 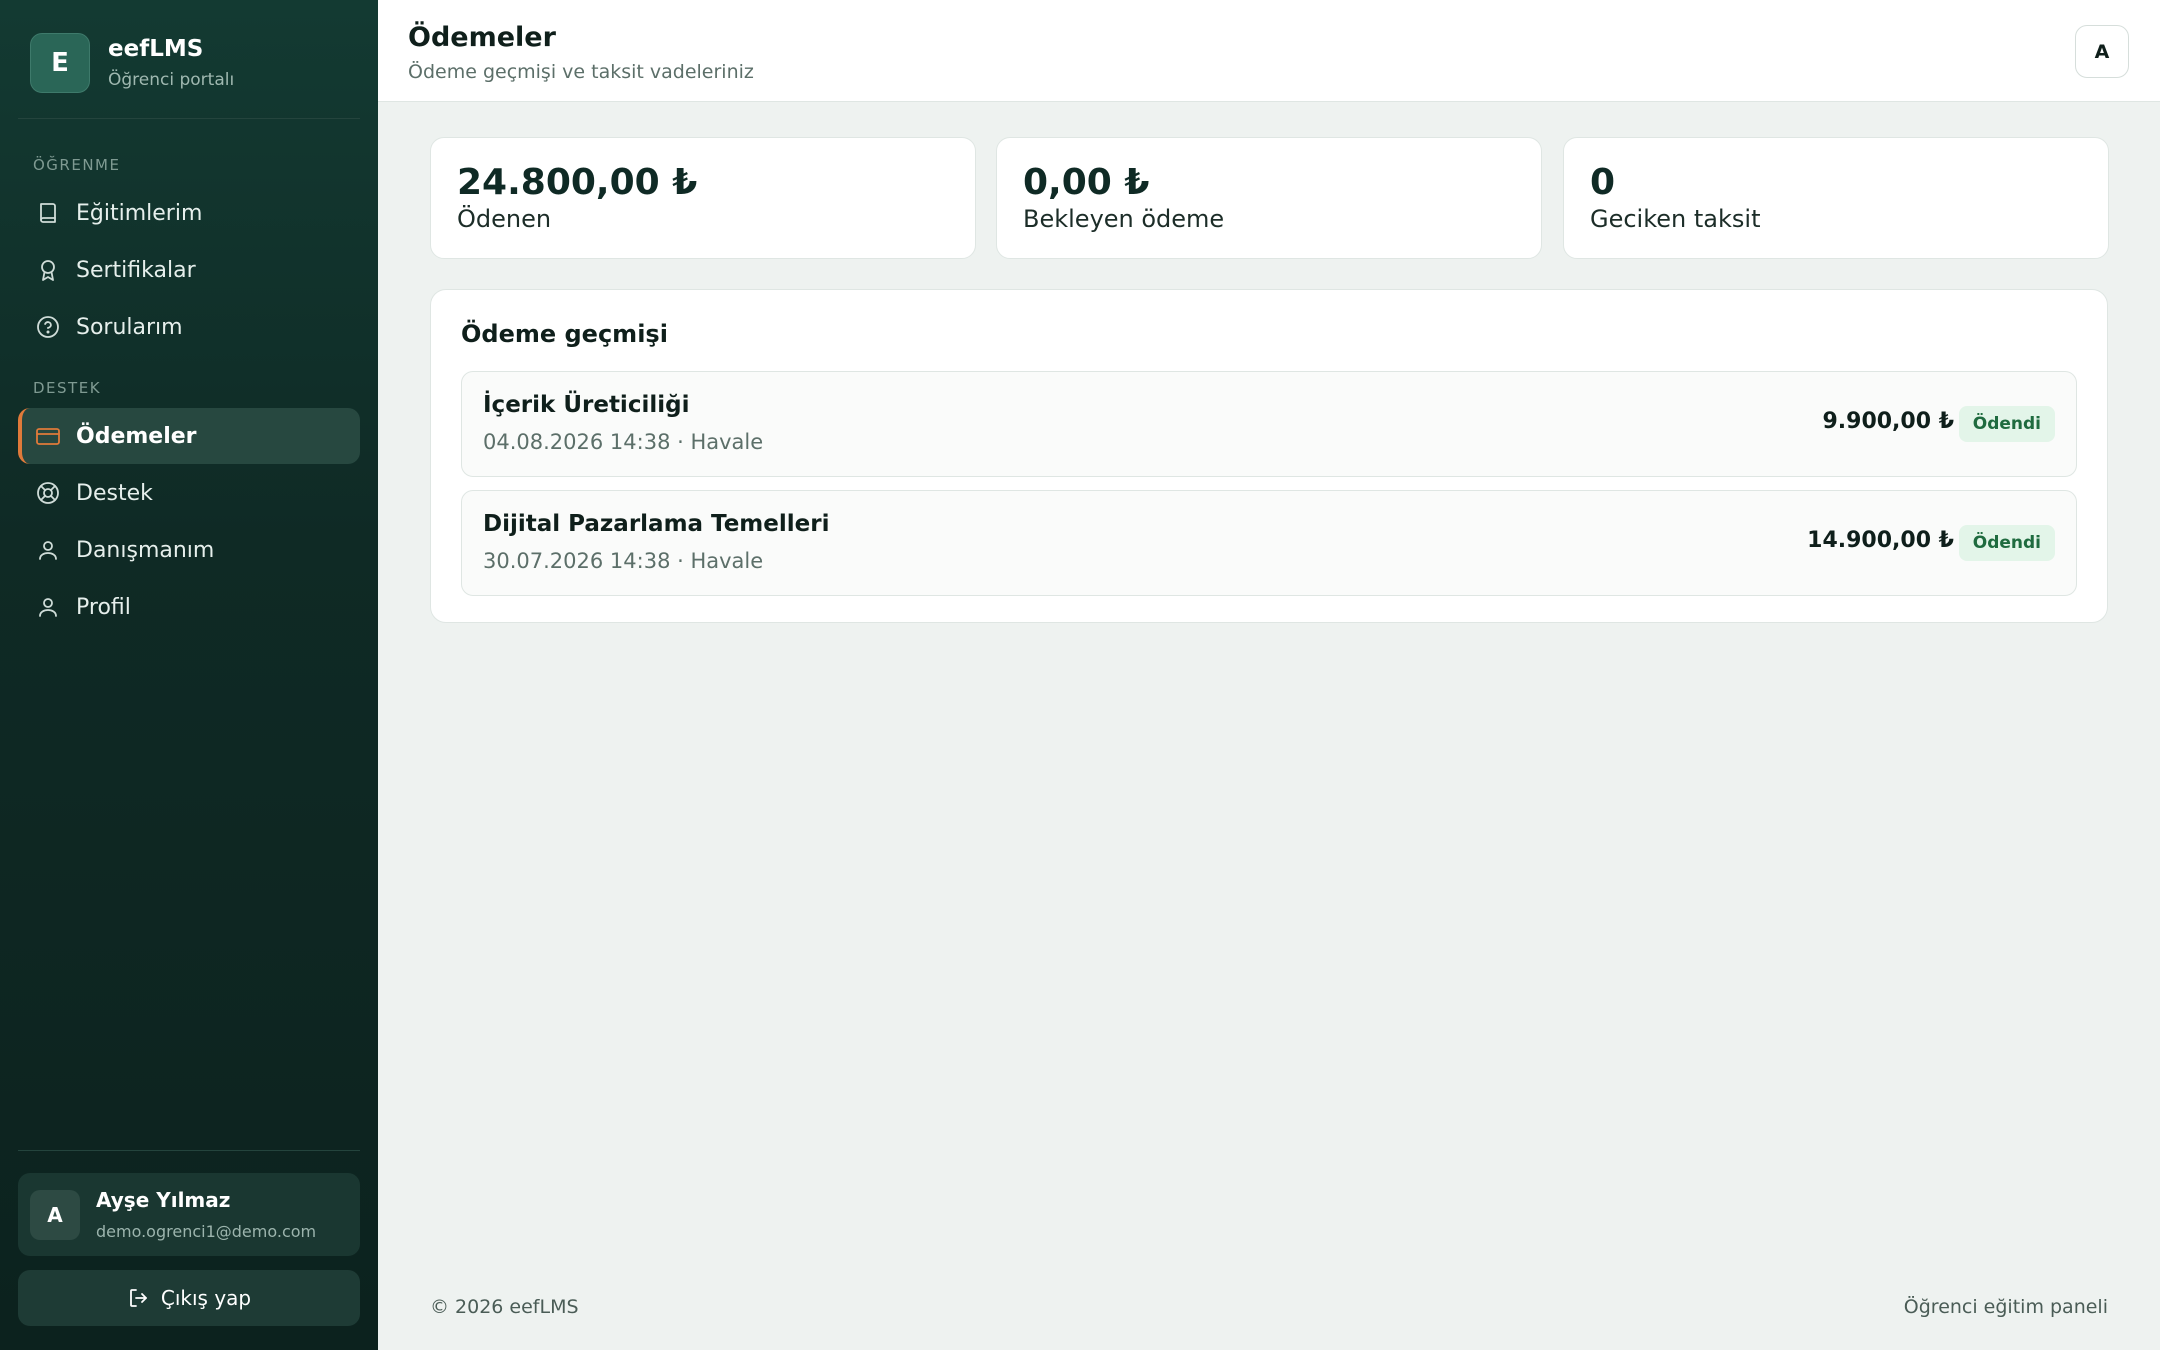 What do you see at coordinates (67, 388) in the screenshot?
I see `section-label-support: DESTEK` at bounding box center [67, 388].